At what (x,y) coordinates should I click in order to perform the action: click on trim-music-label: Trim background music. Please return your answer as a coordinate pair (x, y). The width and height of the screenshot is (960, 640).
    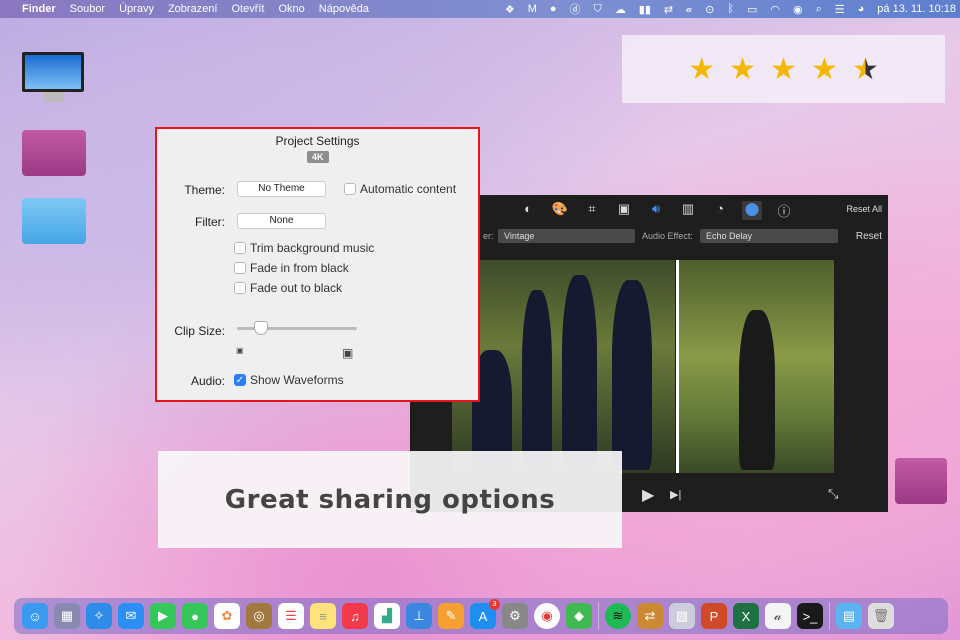
    Looking at the image, I should click on (312, 248).